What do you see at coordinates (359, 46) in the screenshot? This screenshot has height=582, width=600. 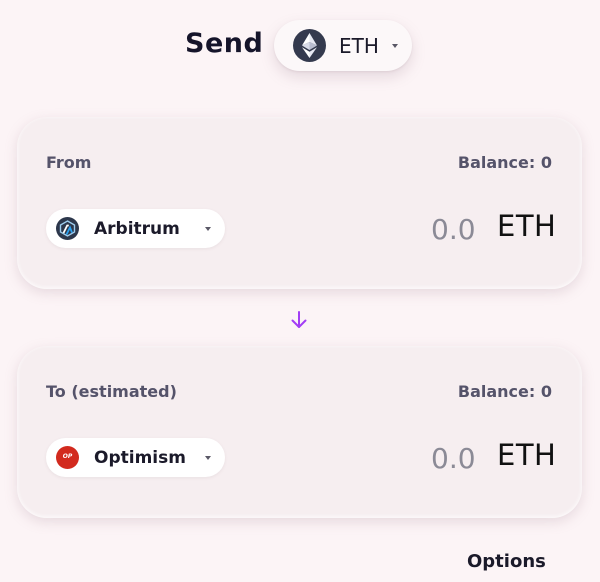 I see `token-symbol: ETH` at bounding box center [359, 46].